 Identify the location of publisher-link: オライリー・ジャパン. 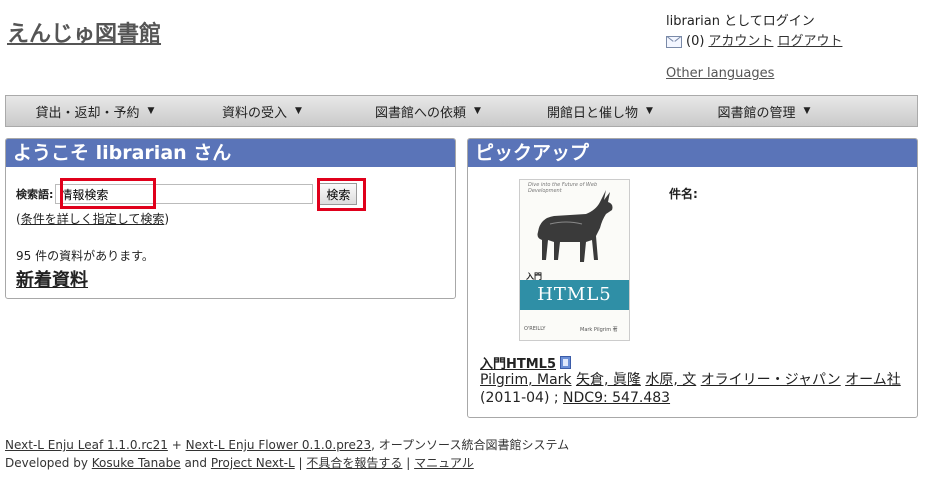
(771, 380).